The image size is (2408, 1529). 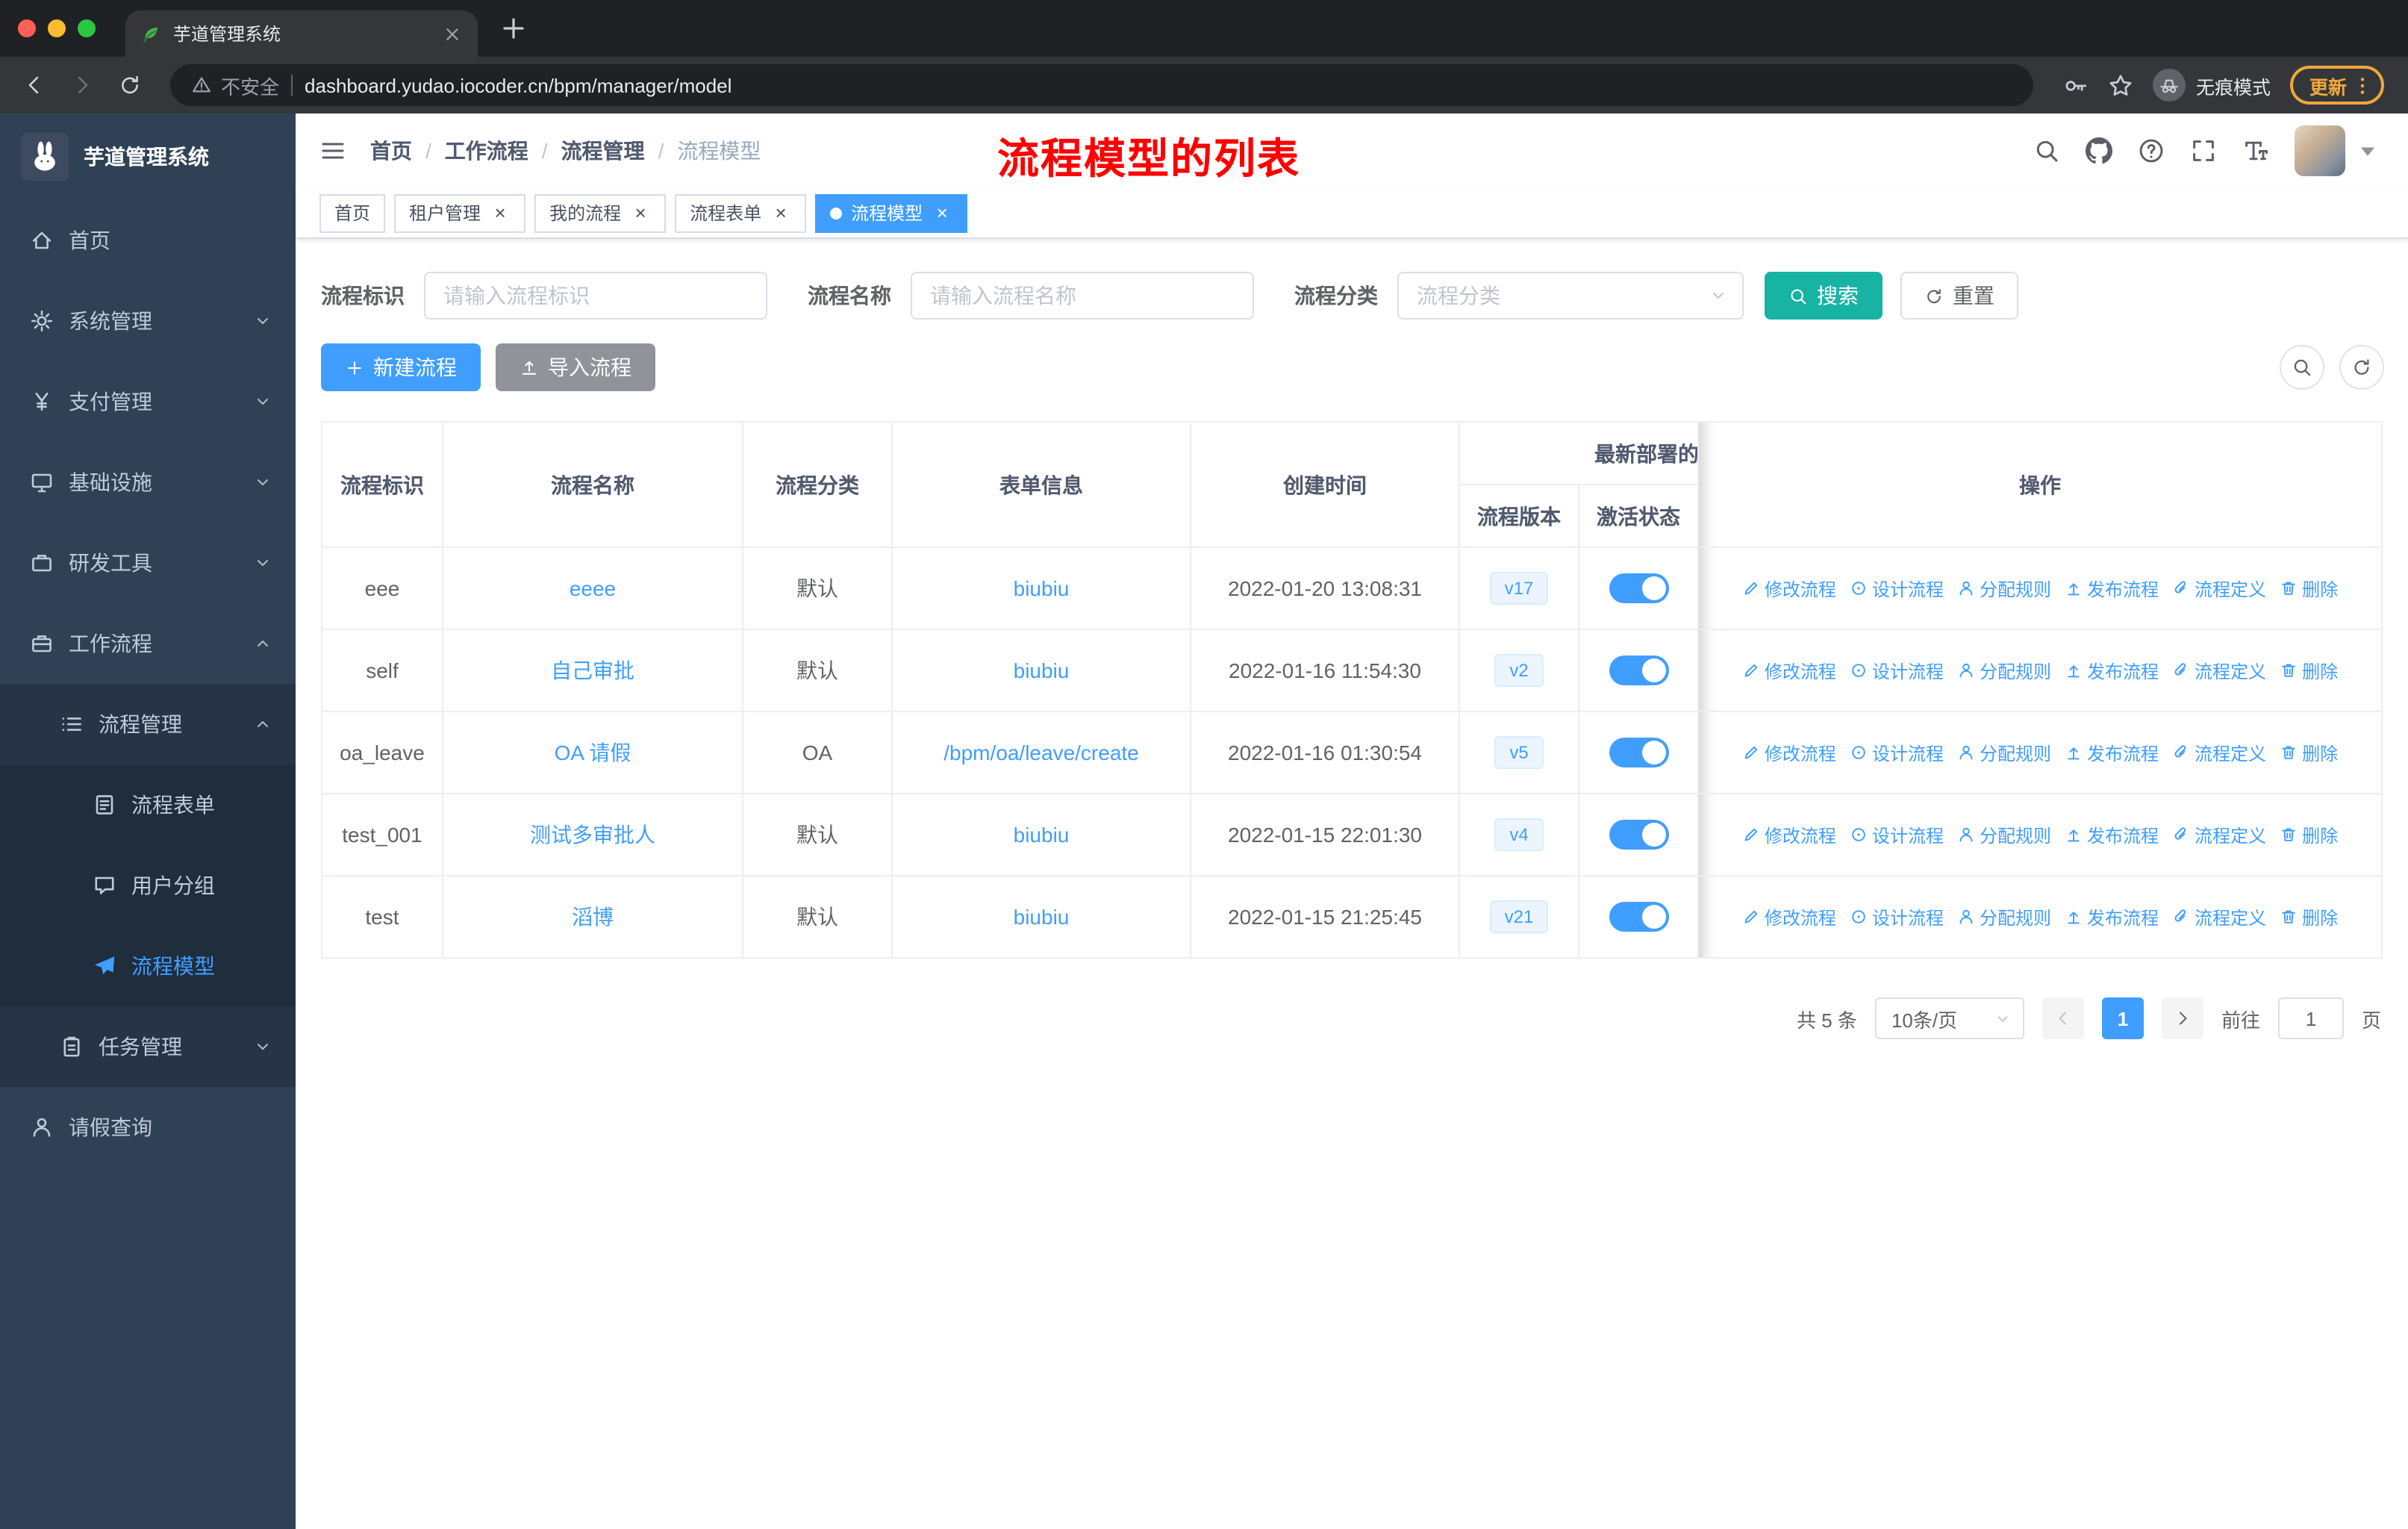 I want to click on zoom-window-button, so click(x=87, y=28).